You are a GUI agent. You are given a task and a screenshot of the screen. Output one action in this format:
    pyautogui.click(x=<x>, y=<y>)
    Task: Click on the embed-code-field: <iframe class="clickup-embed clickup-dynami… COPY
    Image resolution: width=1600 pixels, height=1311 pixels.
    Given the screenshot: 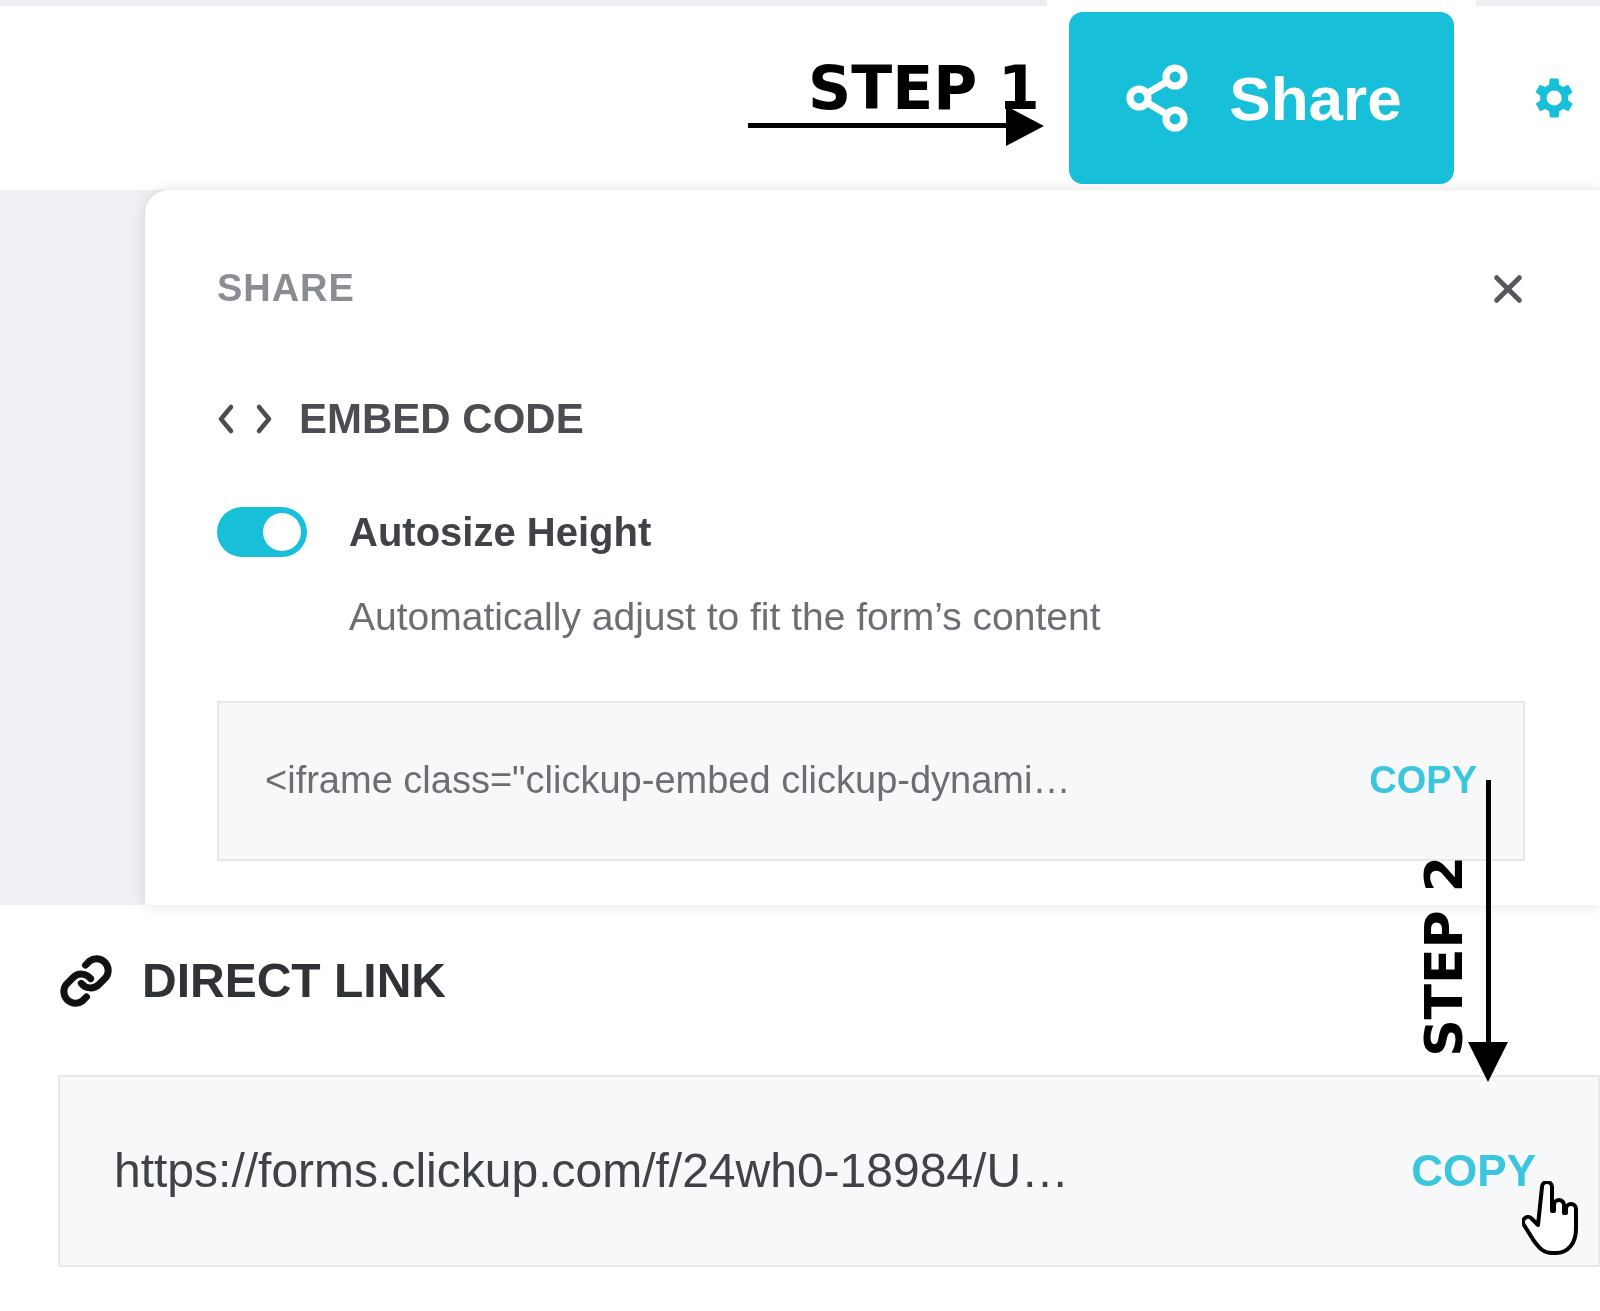 What is the action you would take?
    pyautogui.click(x=871, y=780)
    